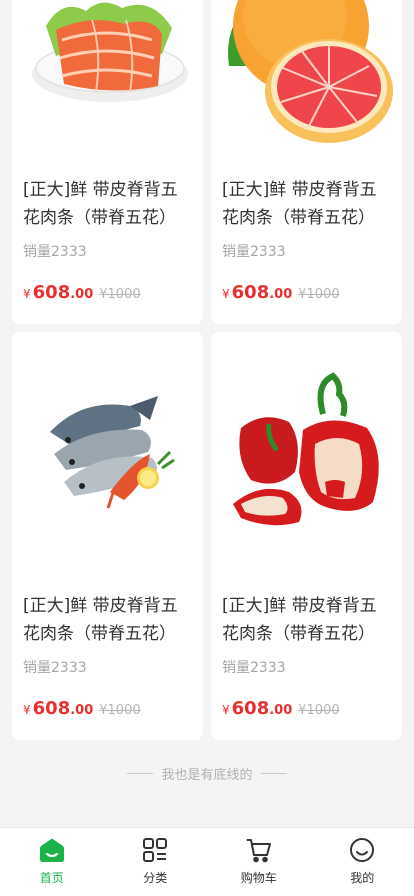 The height and width of the screenshot is (896, 414). I want to click on tab-label: 我的, so click(362, 878).